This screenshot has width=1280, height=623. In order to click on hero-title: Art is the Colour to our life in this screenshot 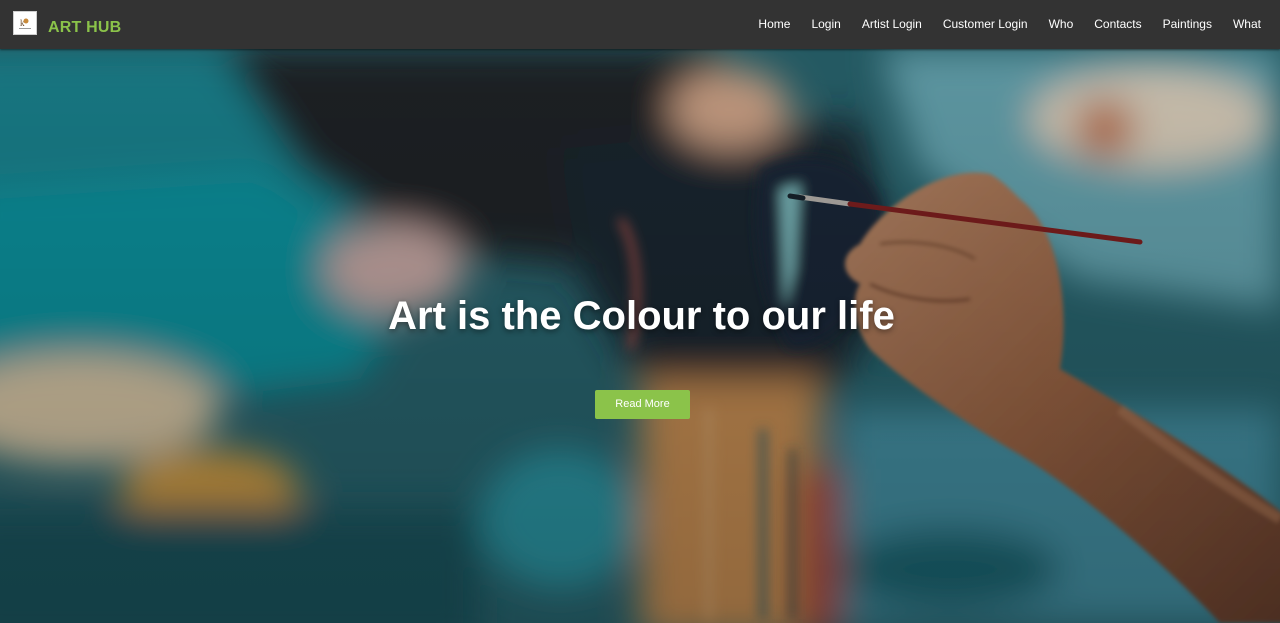, I will do `click(641, 316)`.